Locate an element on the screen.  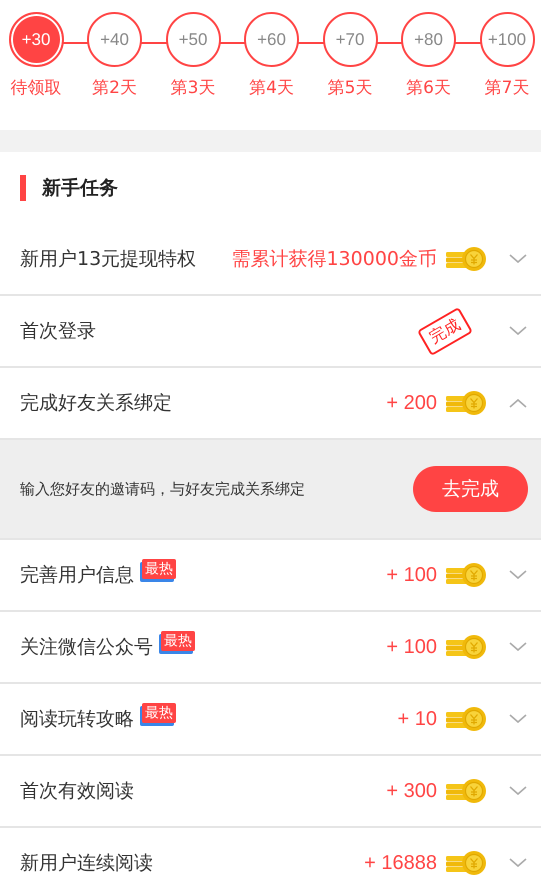
task-title: 阅读玩转攻略 is located at coordinates (77, 719).